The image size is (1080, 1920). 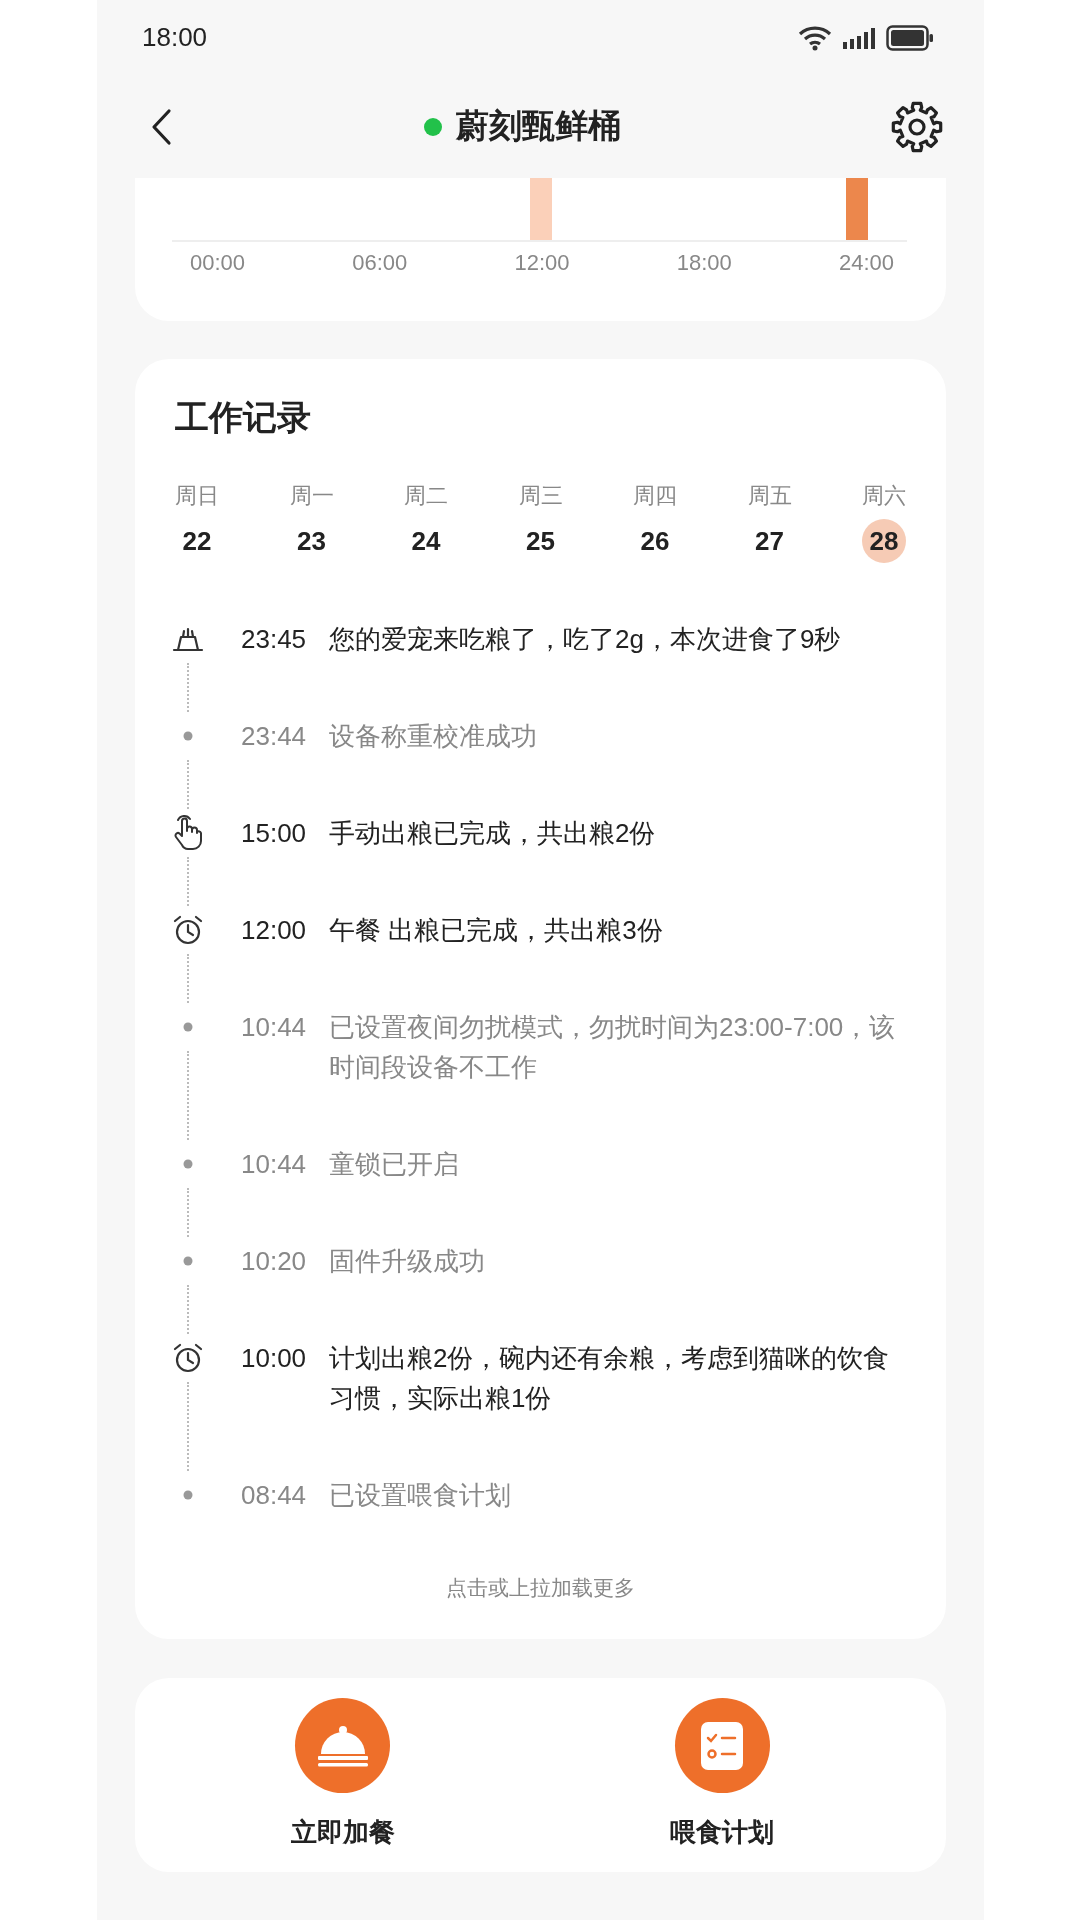 What do you see at coordinates (542, 263) in the screenshot?
I see `axis-label: 12:00` at bounding box center [542, 263].